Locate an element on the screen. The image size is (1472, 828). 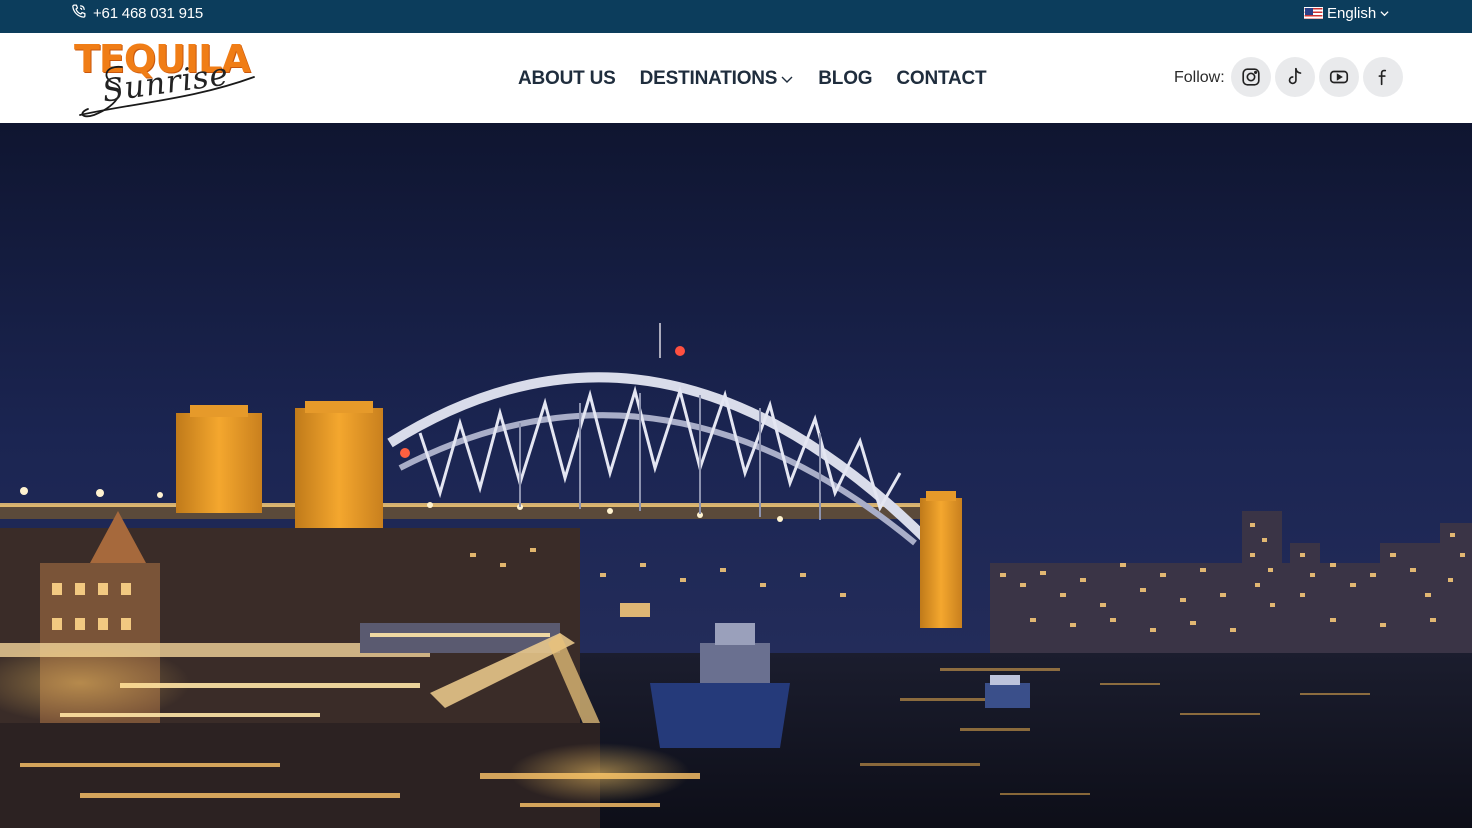
nav-destinations: DESTINATIONS is located at coordinates (717, 79).